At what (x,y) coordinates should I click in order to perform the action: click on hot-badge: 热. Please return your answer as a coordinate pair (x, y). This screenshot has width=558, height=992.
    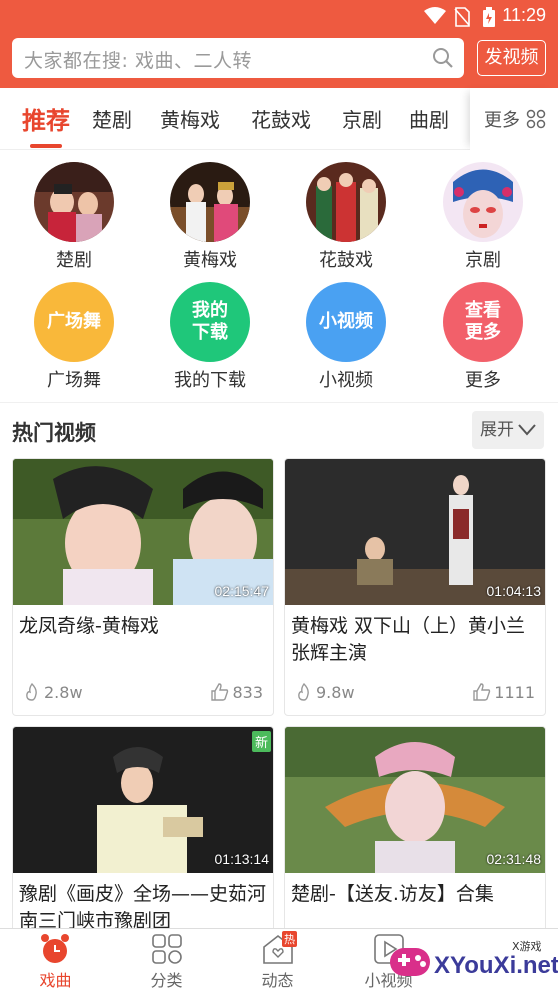
    Looking at the image, I should click on (289, 939).